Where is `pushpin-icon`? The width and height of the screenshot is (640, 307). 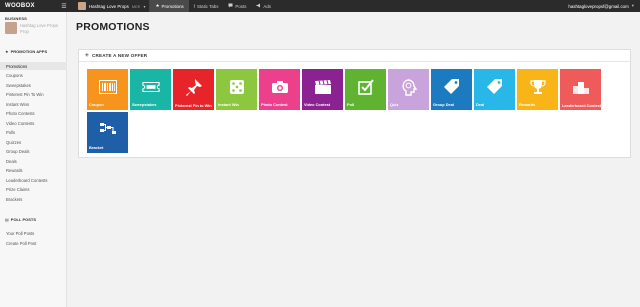 pushpin-icon is located at coordinates (194, 87).